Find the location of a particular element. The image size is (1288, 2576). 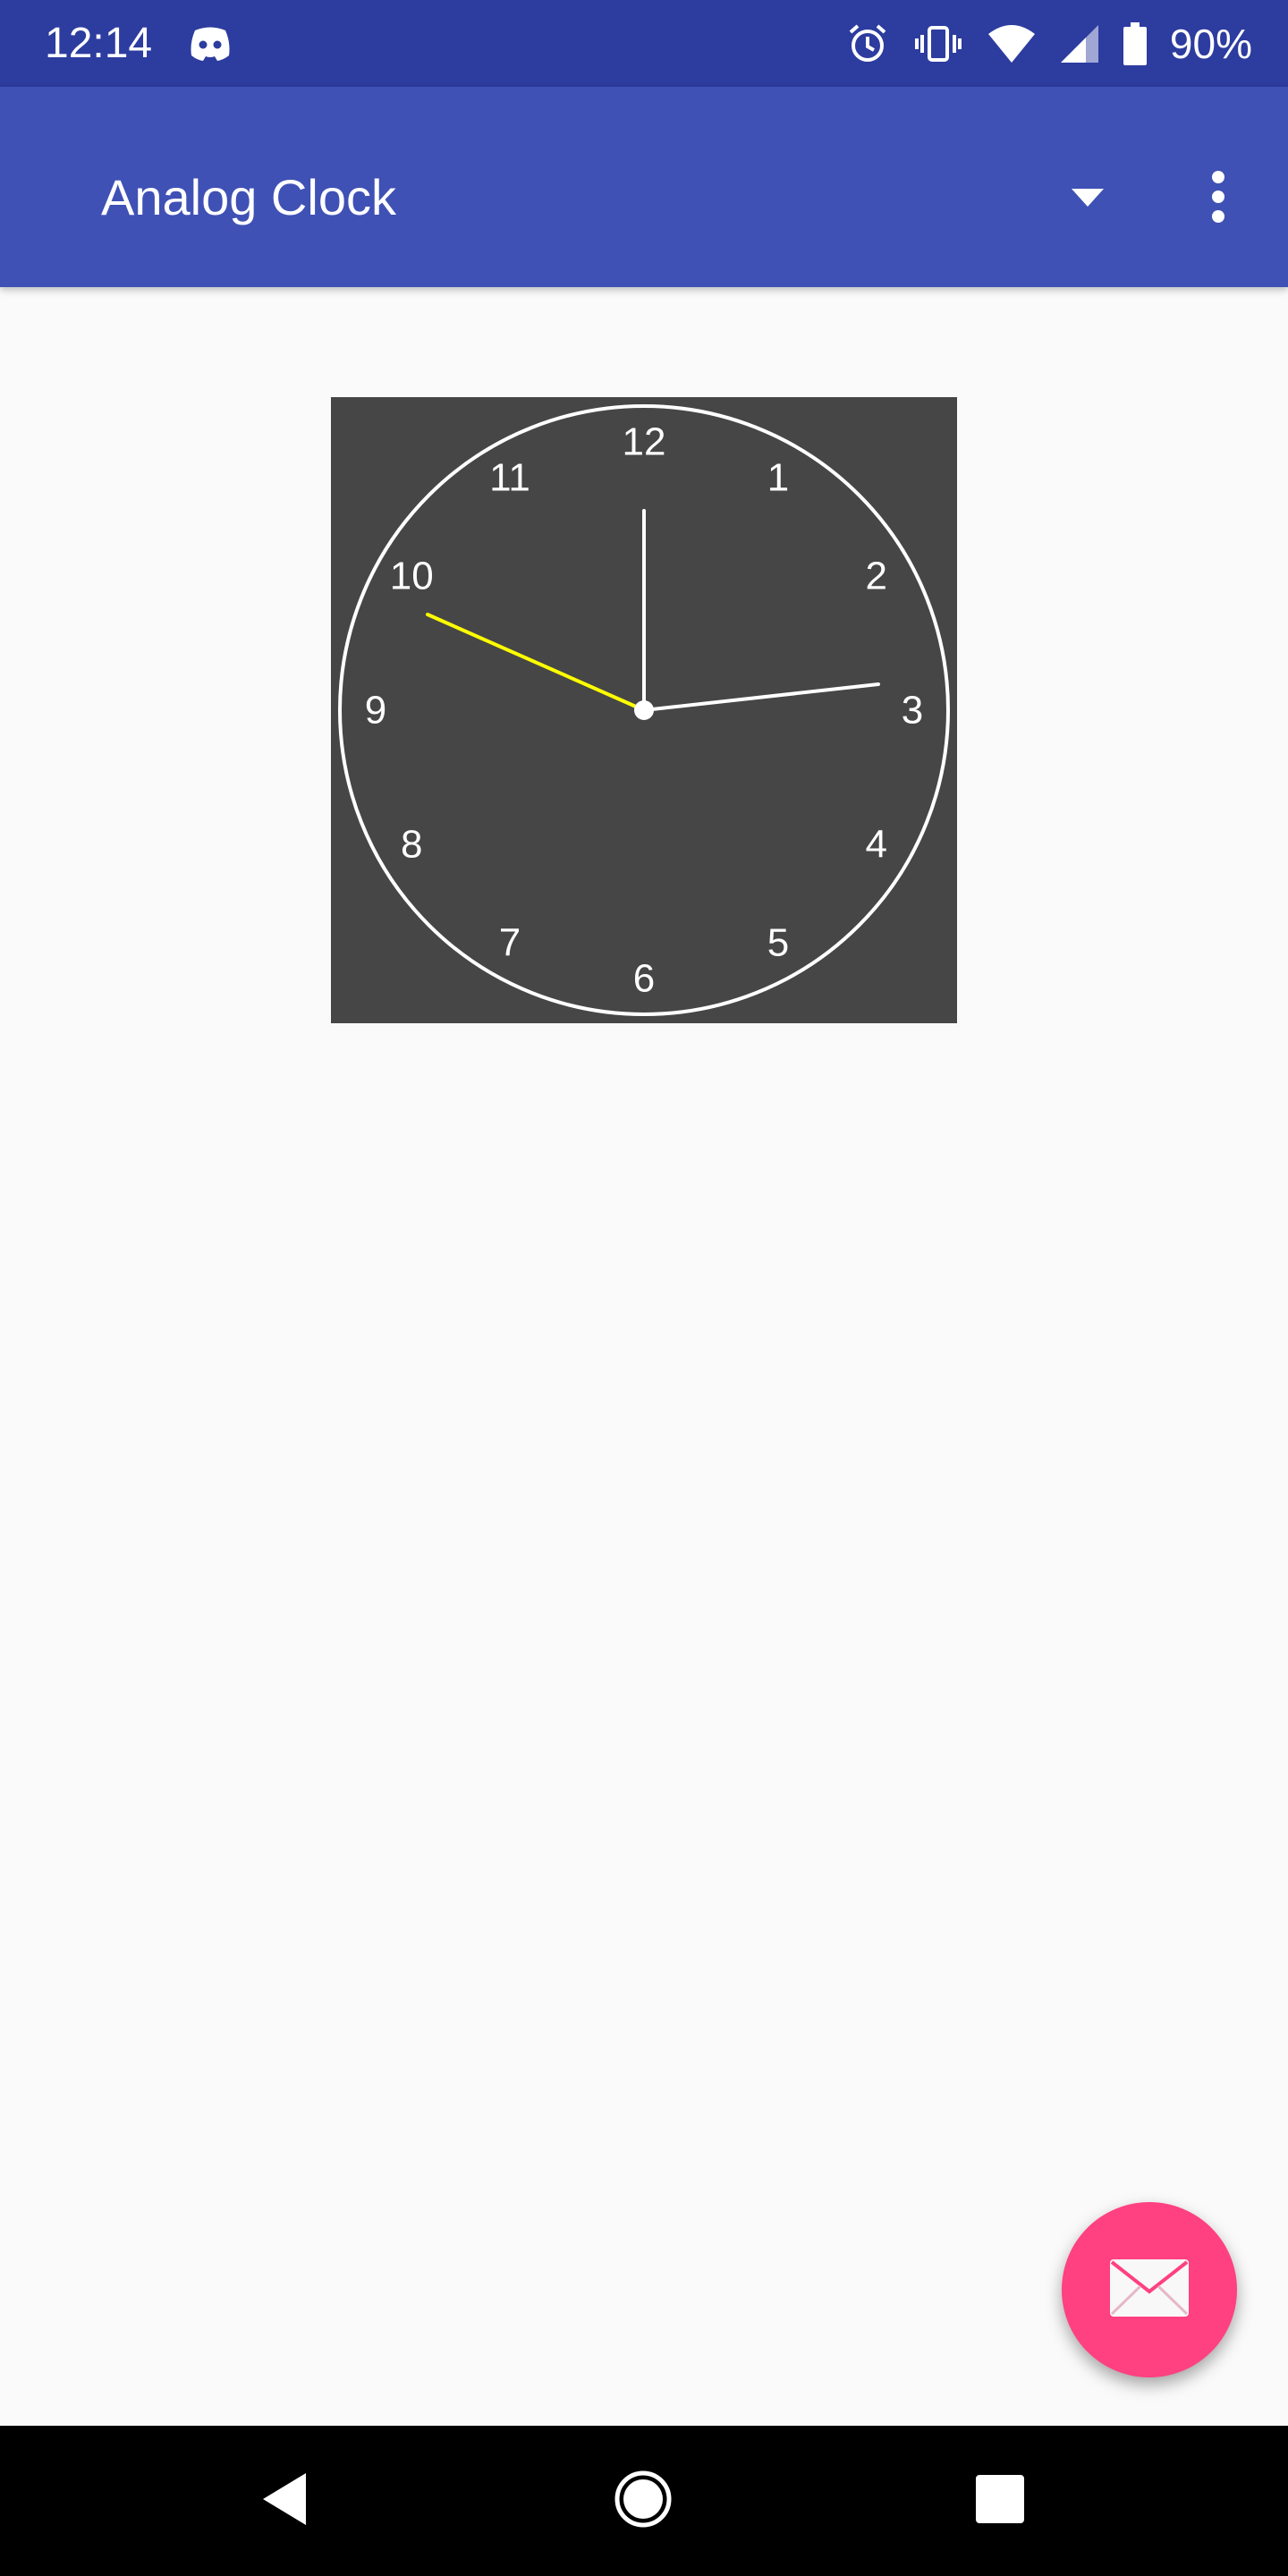

more-vert-icon is located at coordinates (1218, 198).